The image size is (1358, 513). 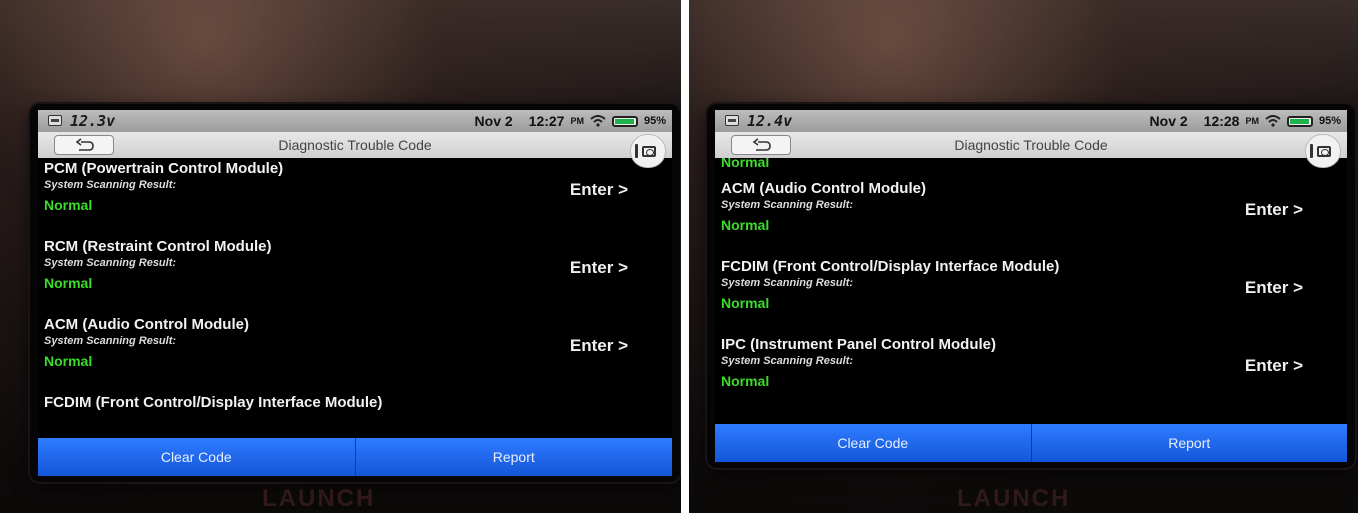 What do you see at coordinates (164, 168) in the screenshot?
I see `module-name: PCM (Powertrain Control Module)` at bounding box center [164, 168].